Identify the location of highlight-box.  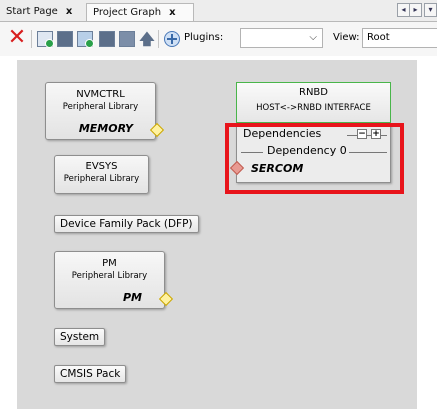
(314, 158).